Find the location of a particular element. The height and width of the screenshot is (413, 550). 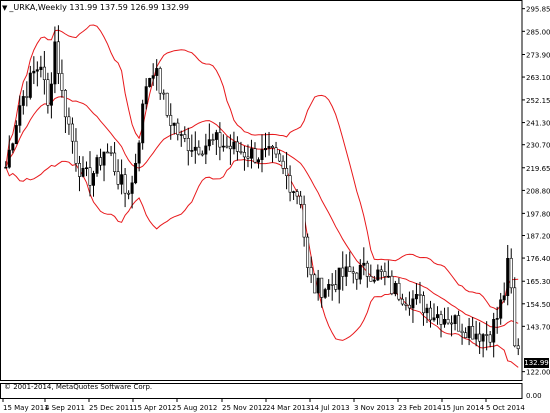

triangle-down-icon: ▼ is located at coordinates (4, 8).